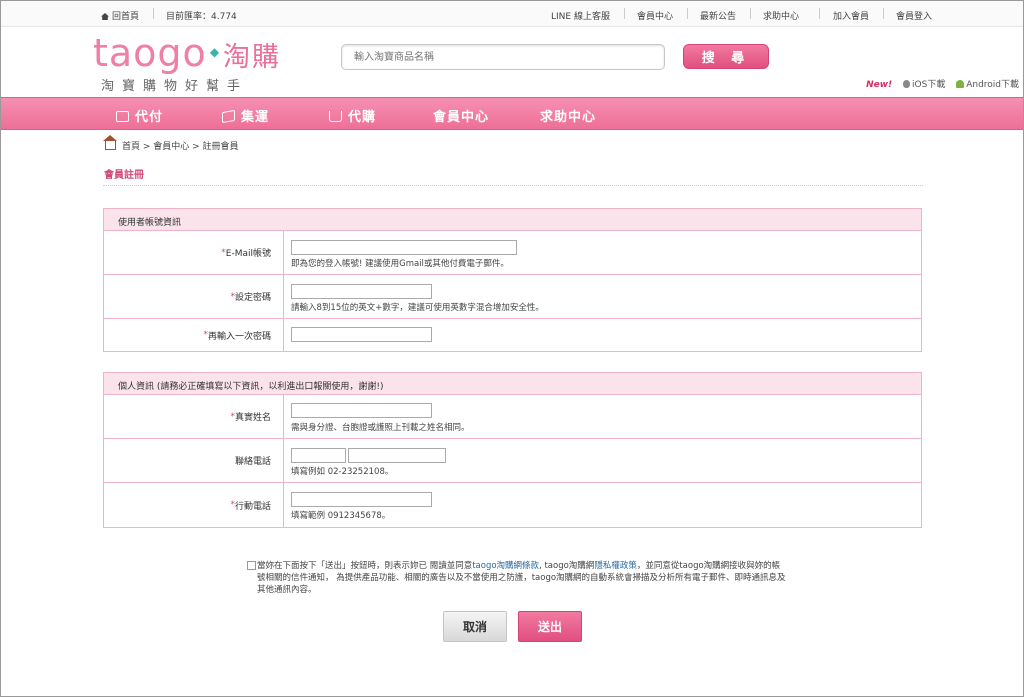 The width and height of the screenshot is (1024, 697). What do you see at coordinates (252, 462) in the screenshot?
I see `phone-label: 聯絡電話` at bounding box center [252, 462].